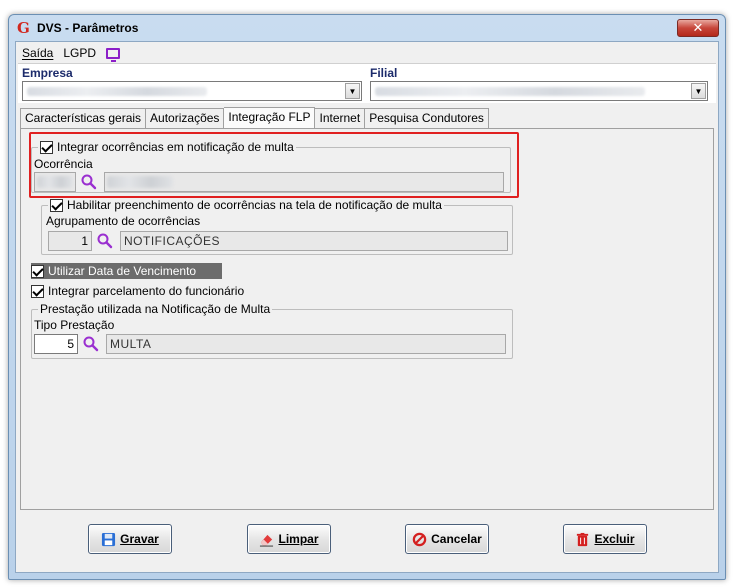 The height and width of the screenshot is (588, 735). What do you see at coordinates (427, 118) in the screenshot?
I see `tab-pesquisa-condutores: Pesquisa Condutores` at bounding box center [427, 118].